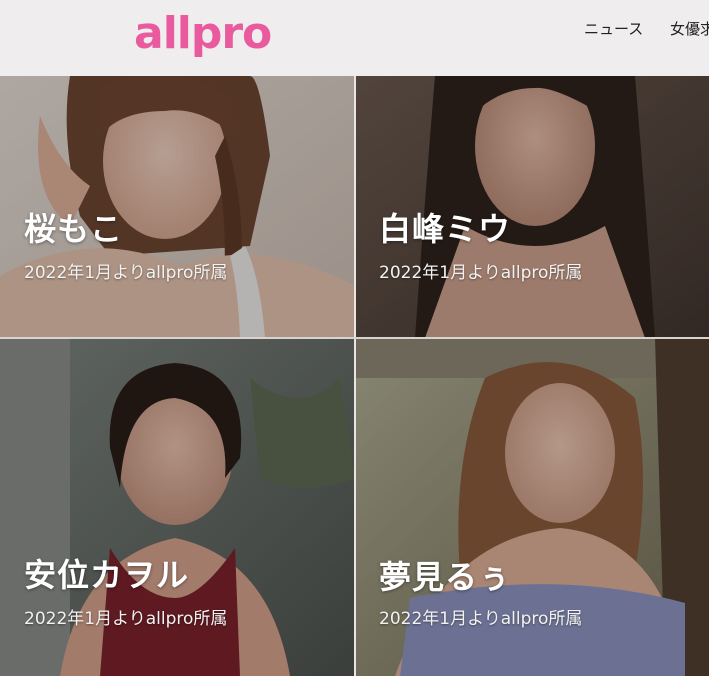 The width and height of the screenshot is (709, 676). I want to click on site-header: allpro ニュース 女優求, so click(354, 38).